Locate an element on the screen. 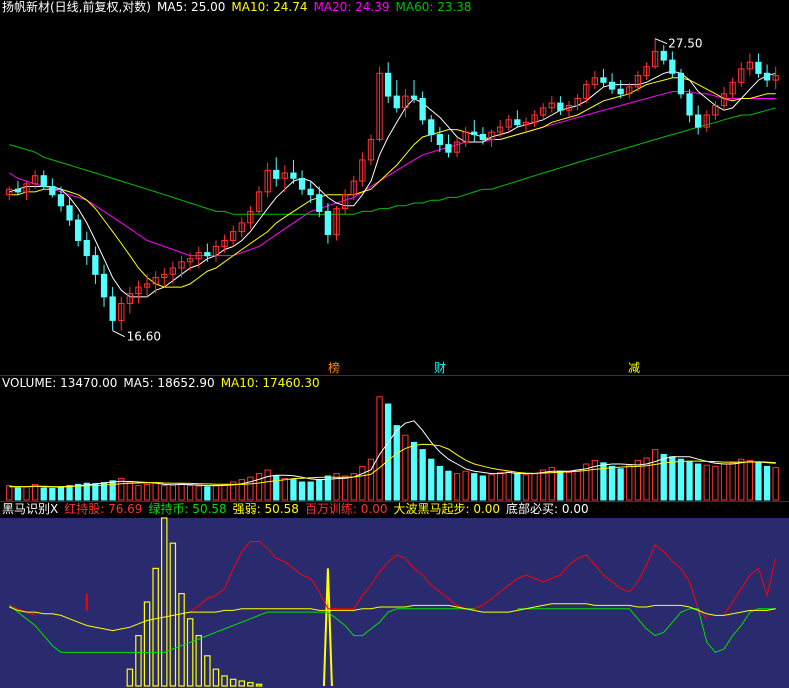 The image size is (789, 688). event-marker-cai: 财 is located at coordinates (440, 368).